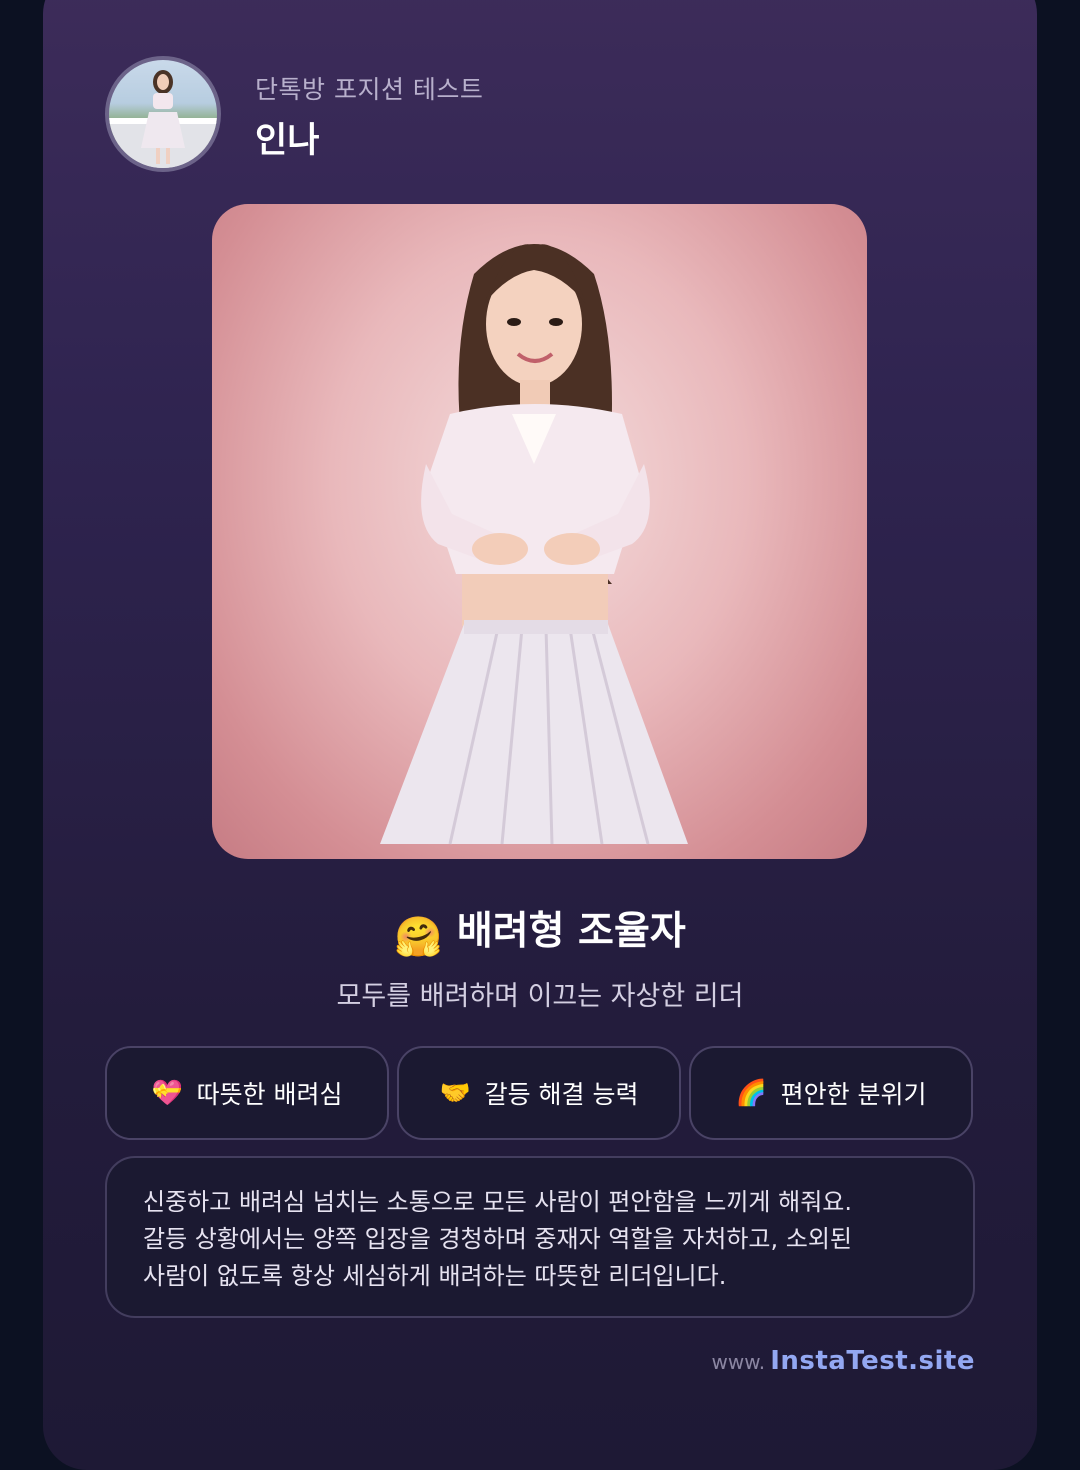  What do you see at coordinates (751, 1092) in the screenshot?
I see `rainbow-icon: 🌈` at bounding box center [751, 1092].